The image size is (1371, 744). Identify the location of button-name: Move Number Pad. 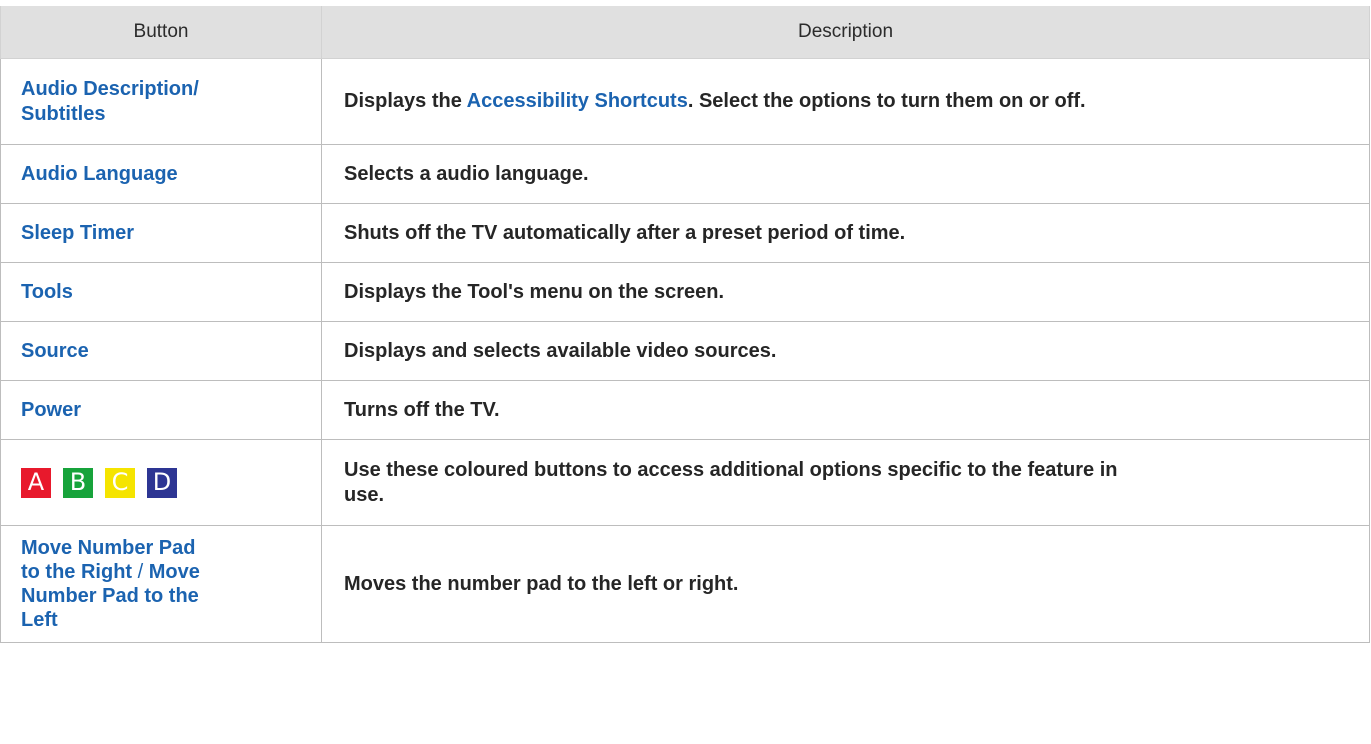
(108, 548).